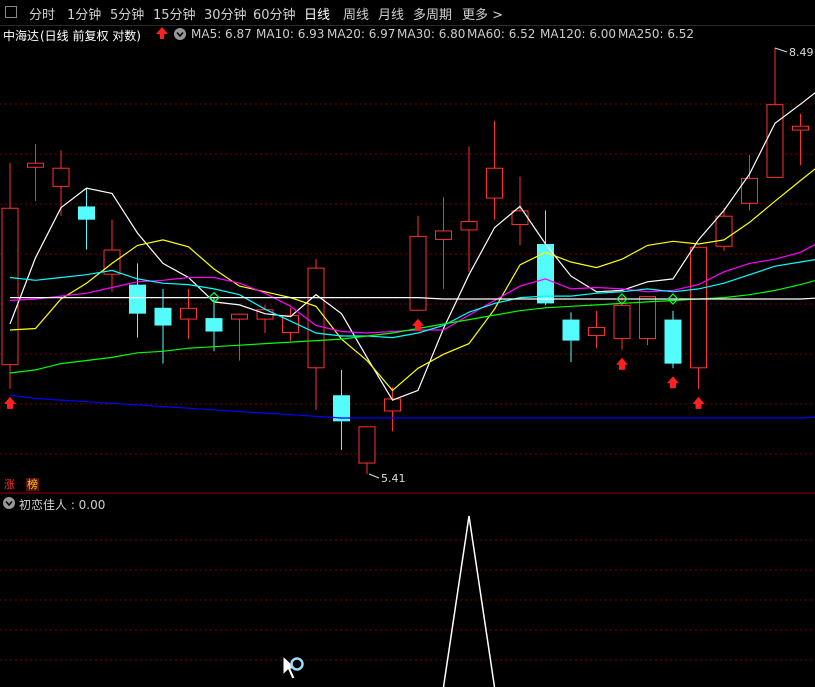  Describe the element at coordinates (501, 34) in the screenshot. I see `ma60-value: MA60: 6.52` at that location.